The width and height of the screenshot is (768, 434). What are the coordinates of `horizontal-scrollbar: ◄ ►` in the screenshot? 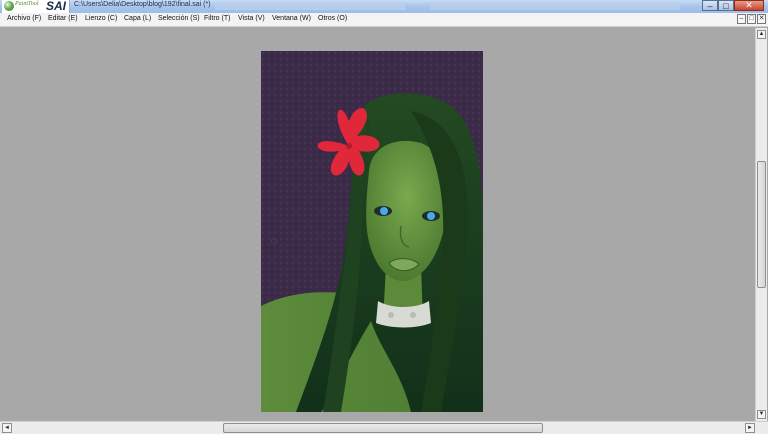 It's located at (384, 427).